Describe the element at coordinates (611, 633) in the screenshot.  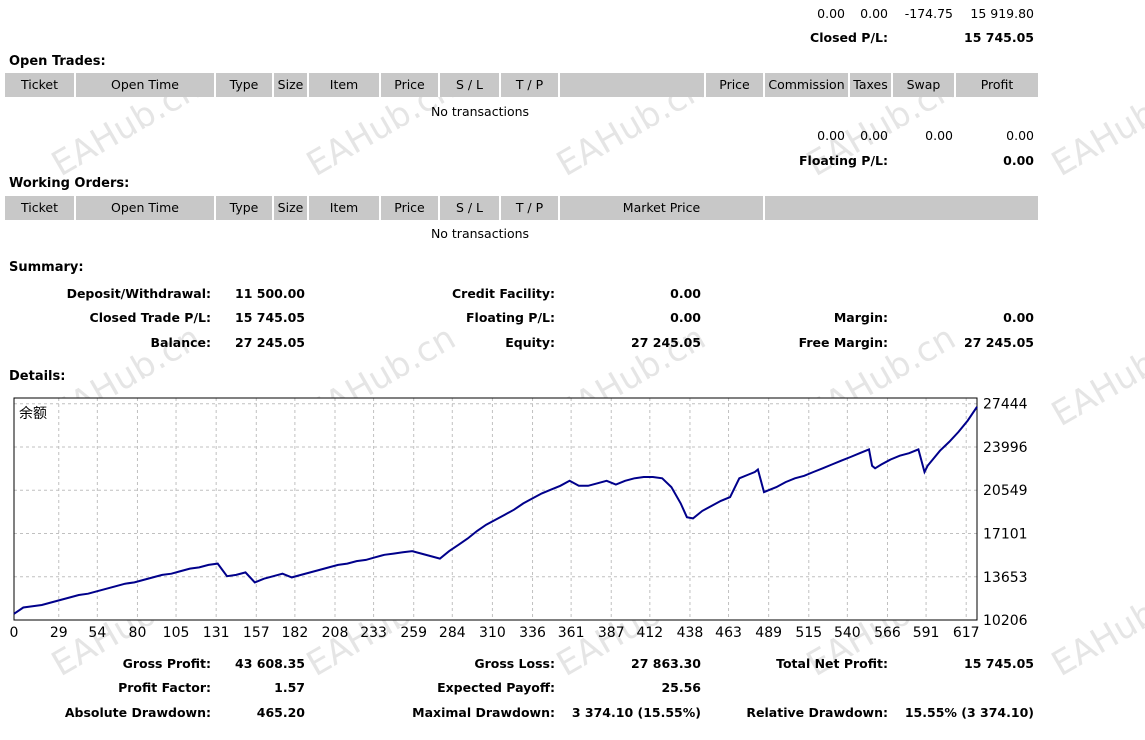
I see `x-tick-label: 387` at that location.